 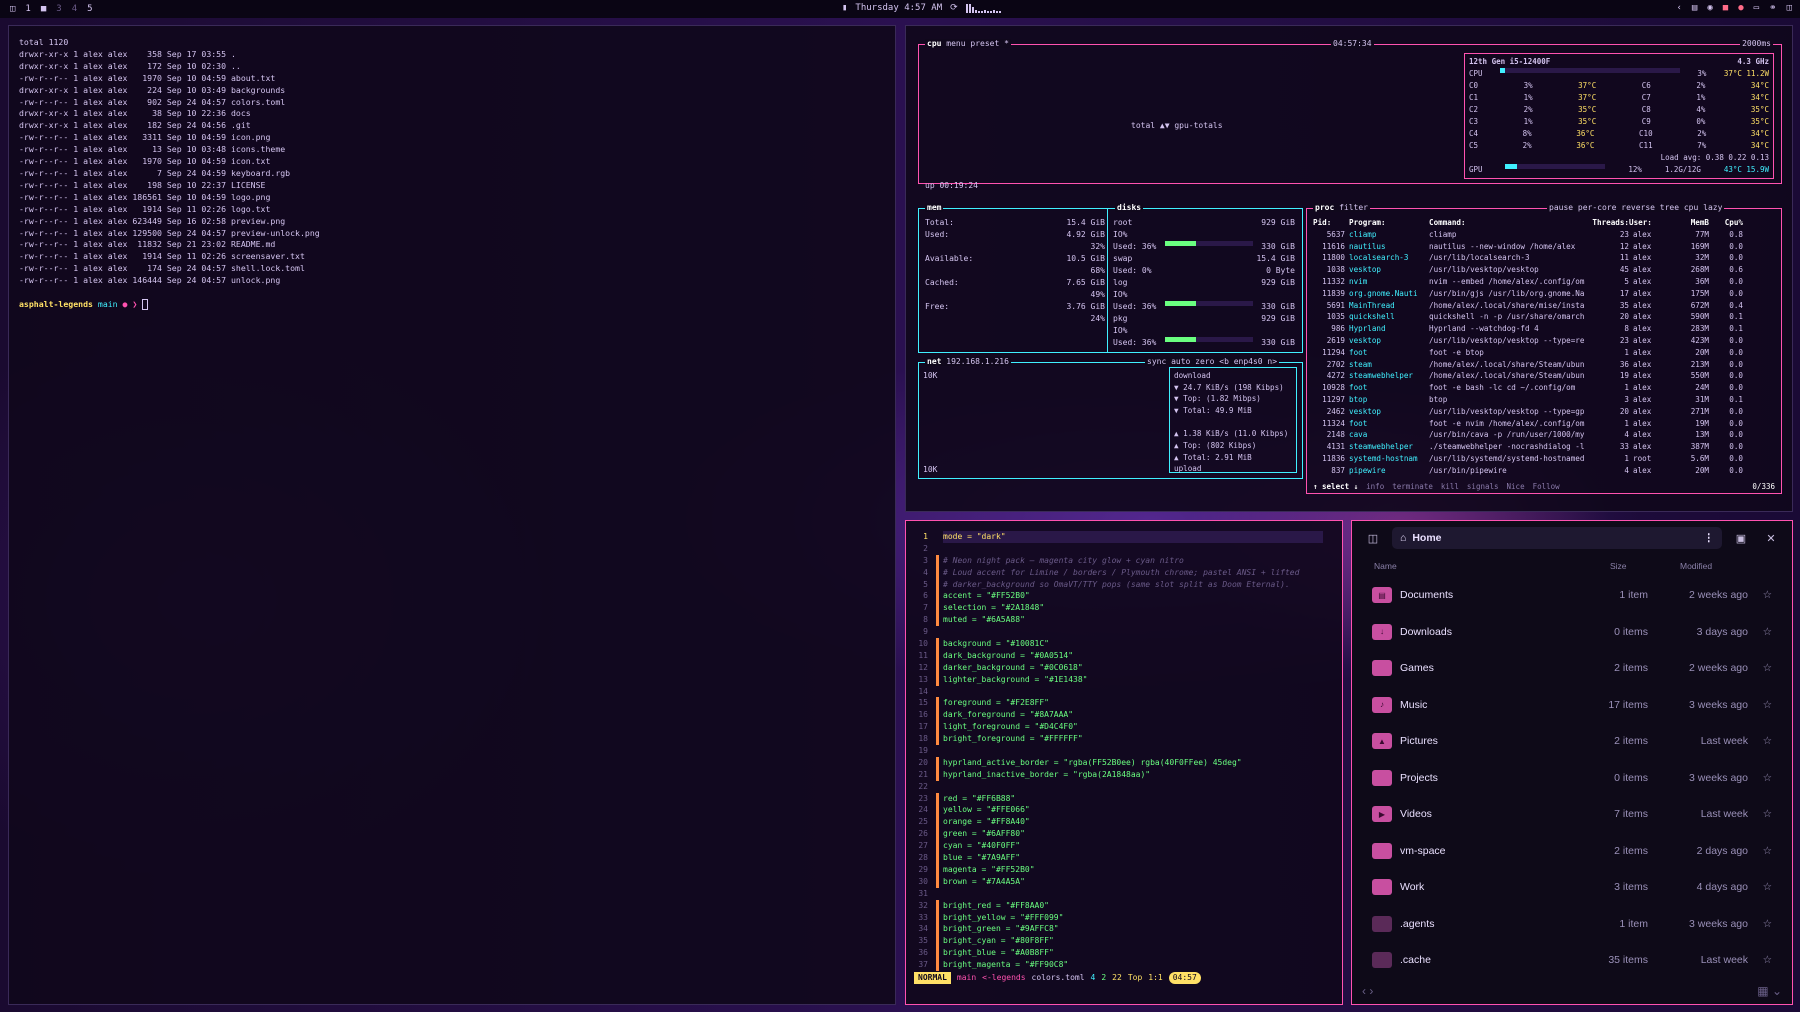 What do you see at coordinates (1367, 991) in the screenshot?
I see `nav-back-icon: ‹ ›` at bounding box center [1367, 991].